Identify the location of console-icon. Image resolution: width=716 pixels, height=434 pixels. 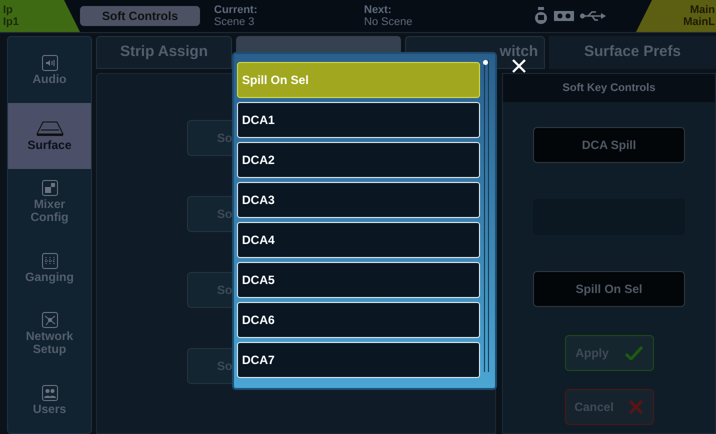
(50, 128).